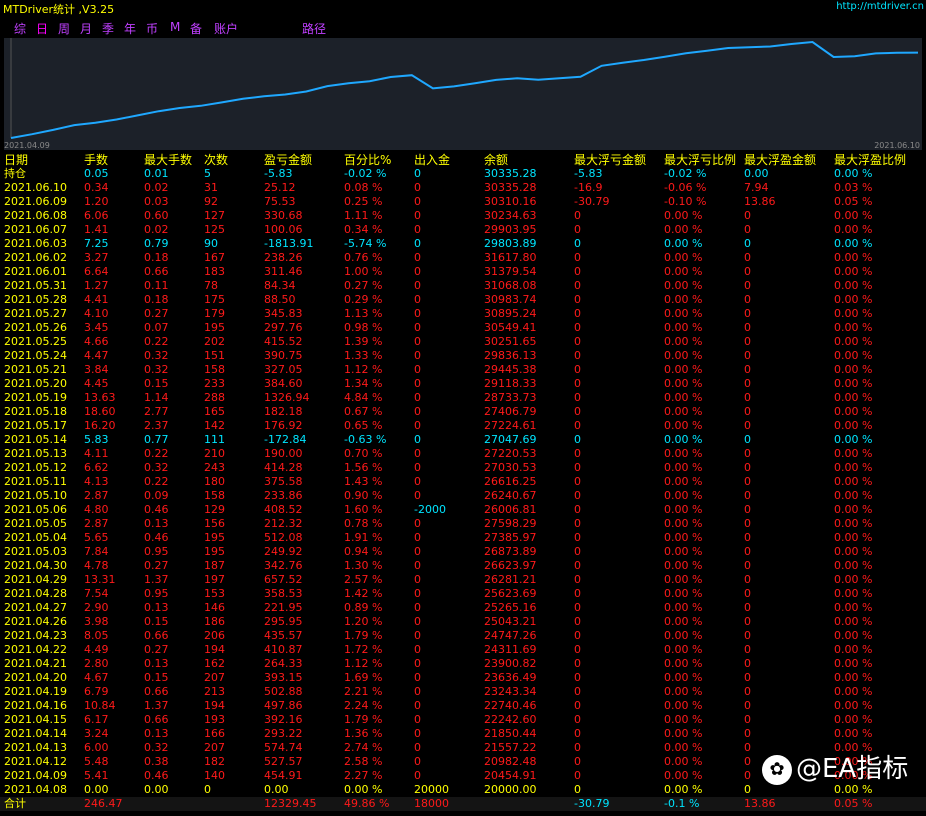 This screenshot has height=816, width=926. Describe the element at coordinates (367, 160) in the screenshot. I see `col-header-5: 百分比%` at that location.